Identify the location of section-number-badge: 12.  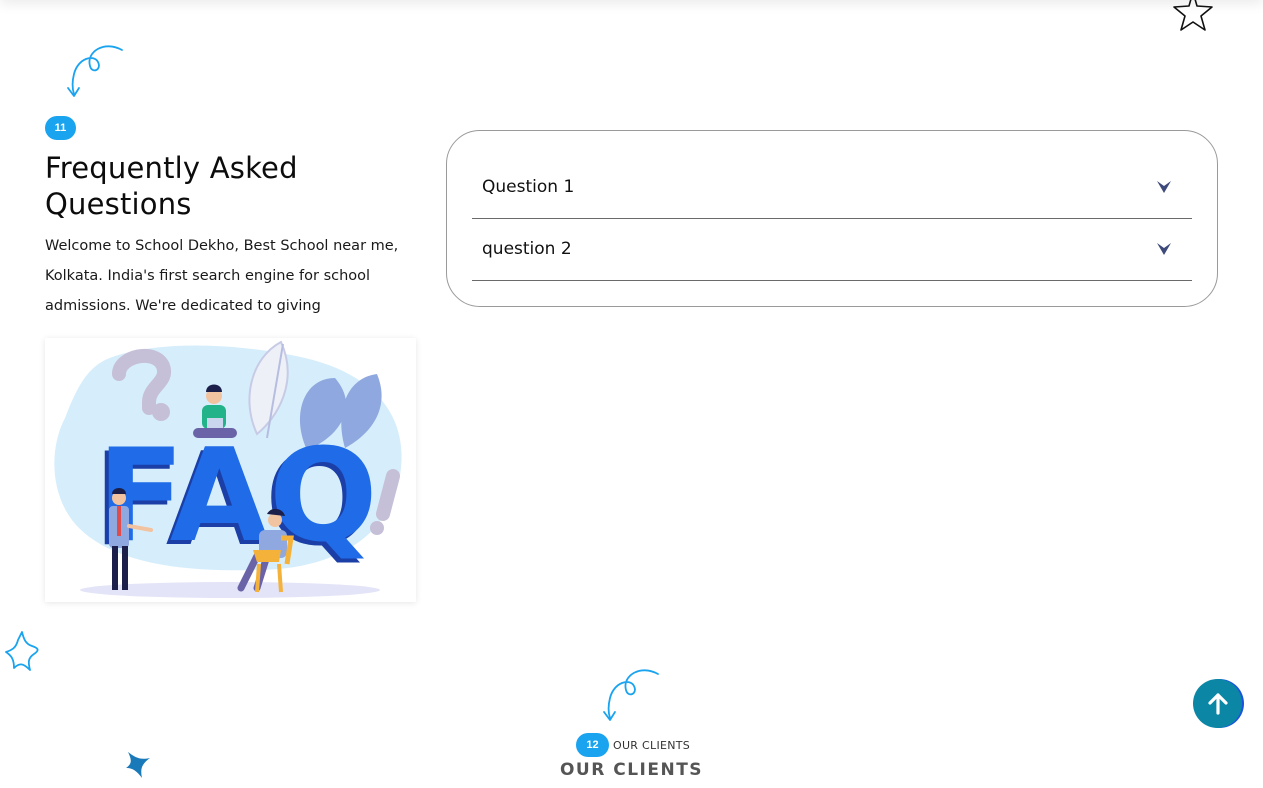
(592, 745).